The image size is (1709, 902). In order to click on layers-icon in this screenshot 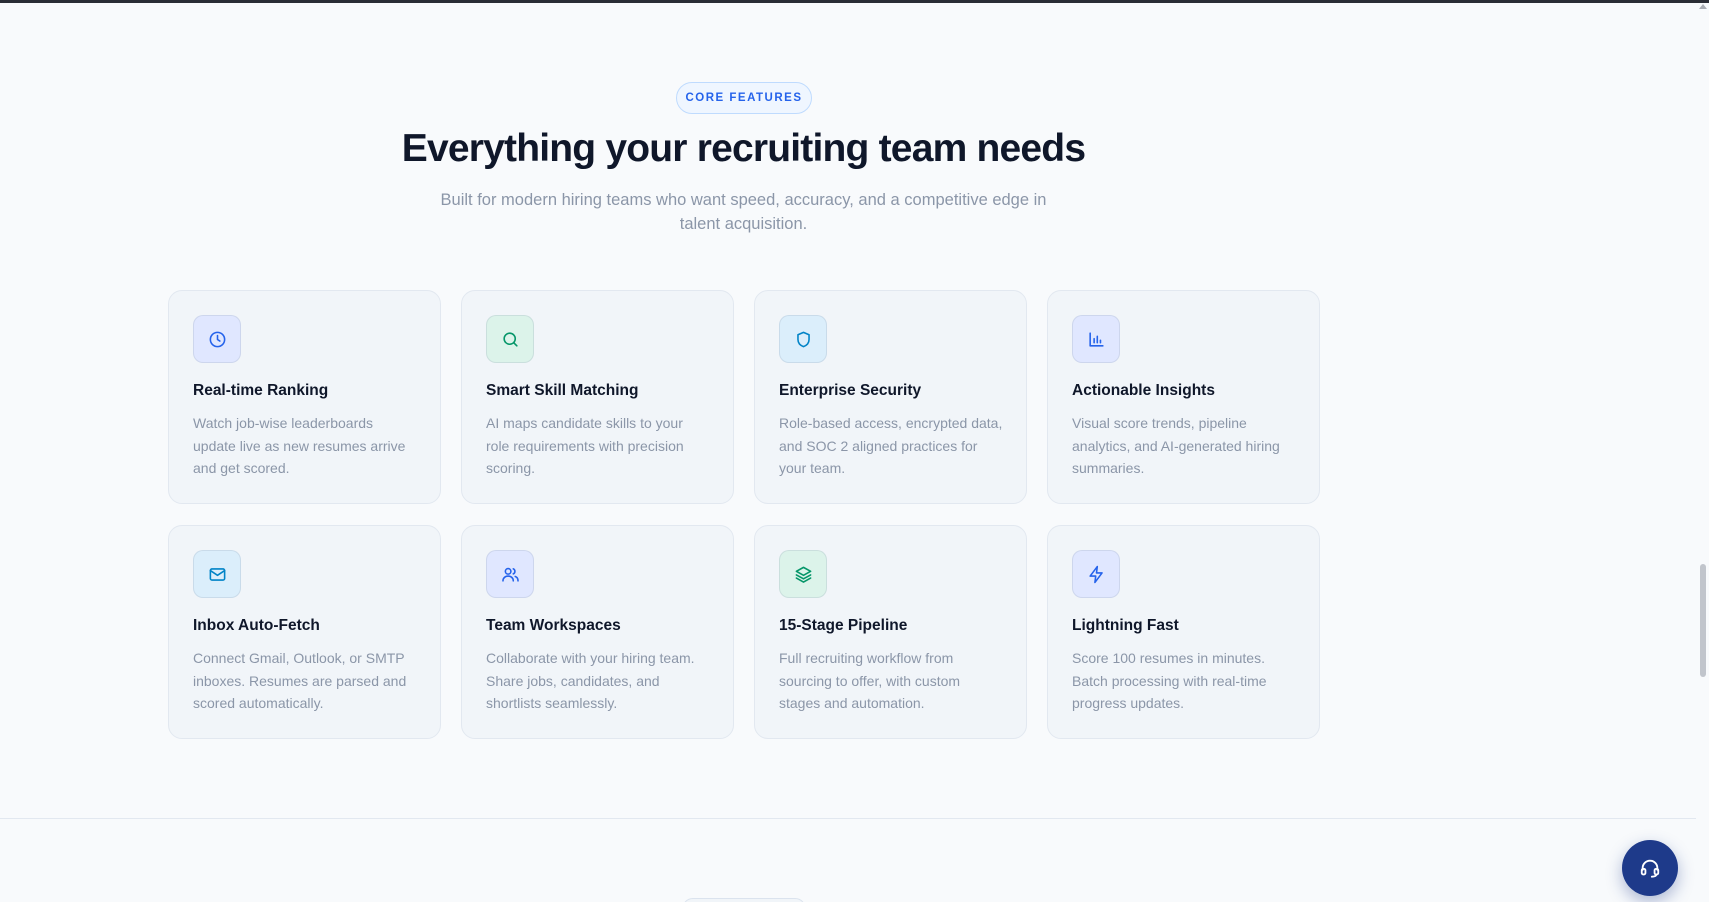, I will do `click(803, 574)`.